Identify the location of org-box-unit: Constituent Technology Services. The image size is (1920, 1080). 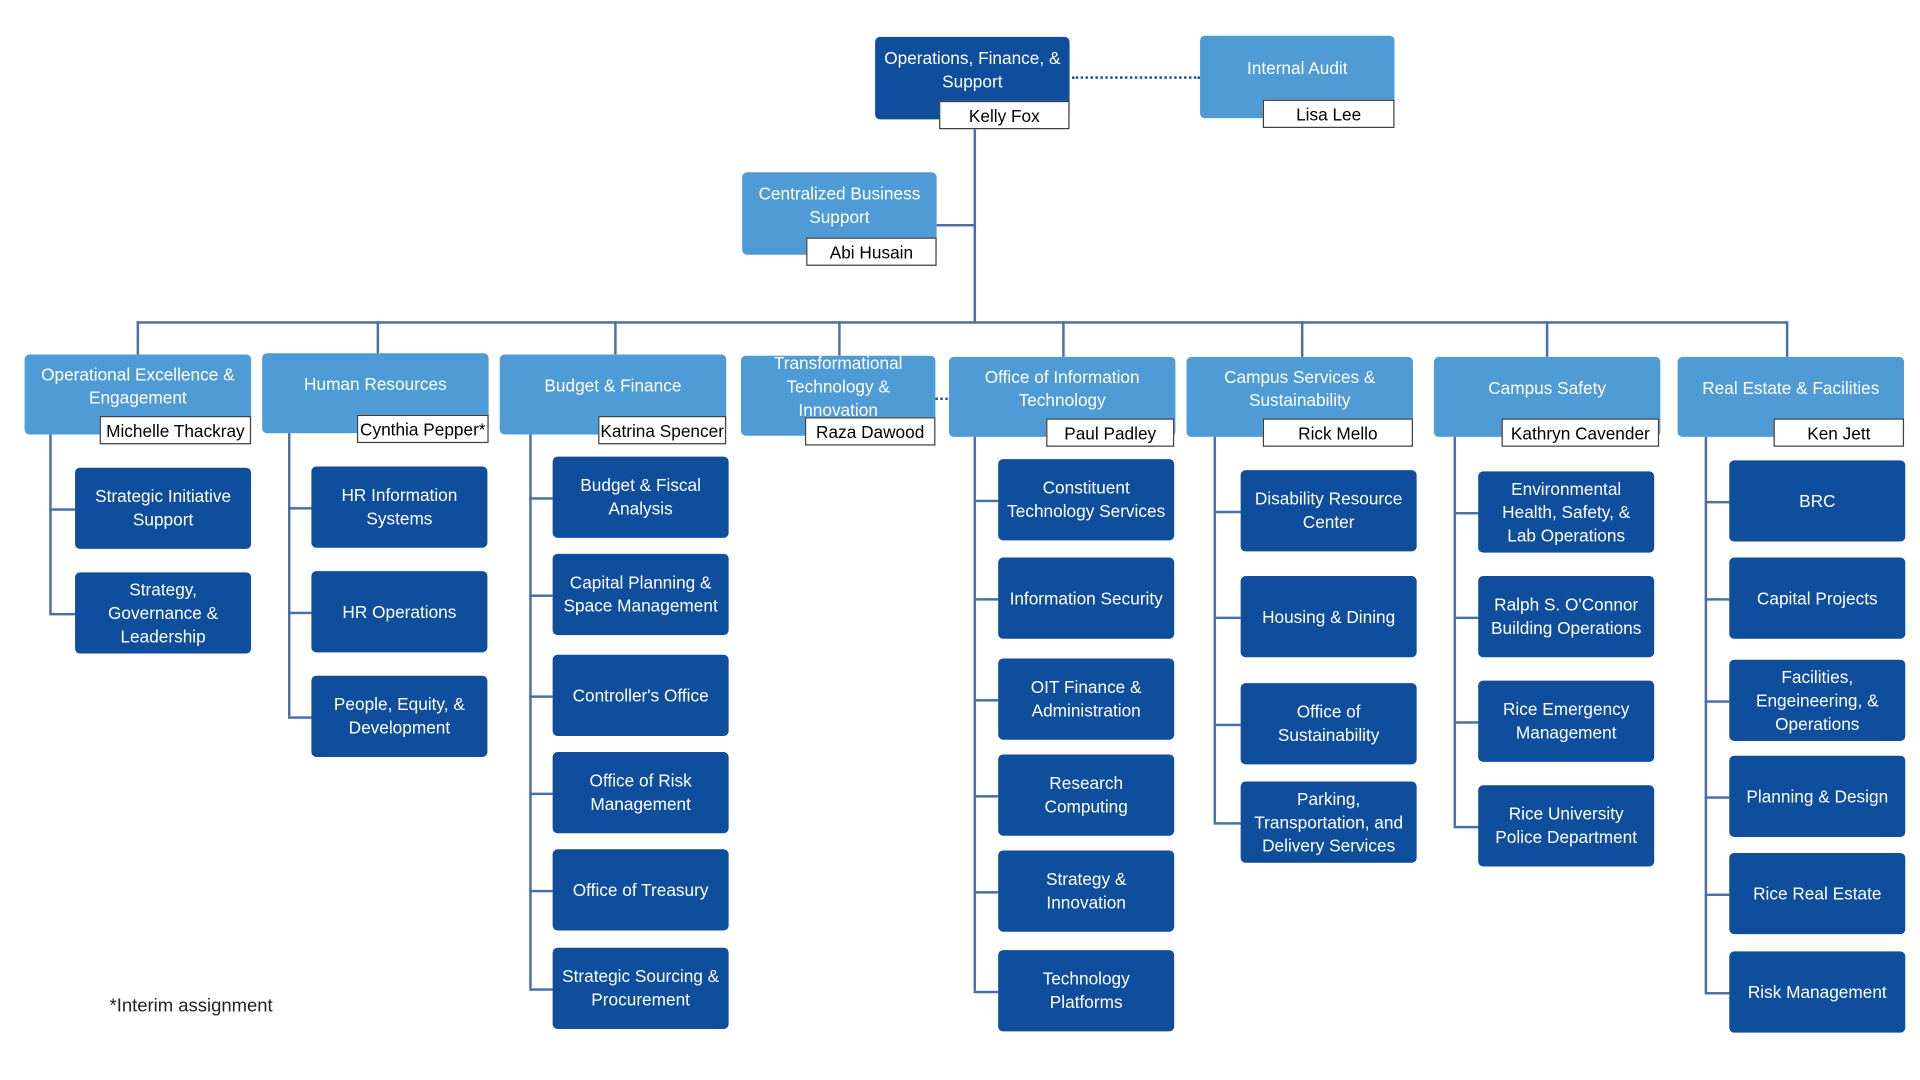
(1086, 500).